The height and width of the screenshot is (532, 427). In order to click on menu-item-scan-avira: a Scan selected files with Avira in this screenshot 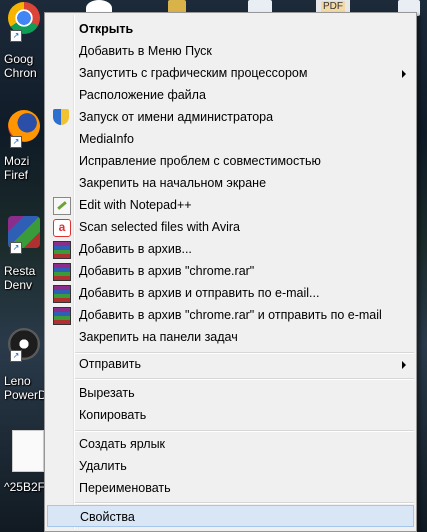, I will do `click(230, 227)`.